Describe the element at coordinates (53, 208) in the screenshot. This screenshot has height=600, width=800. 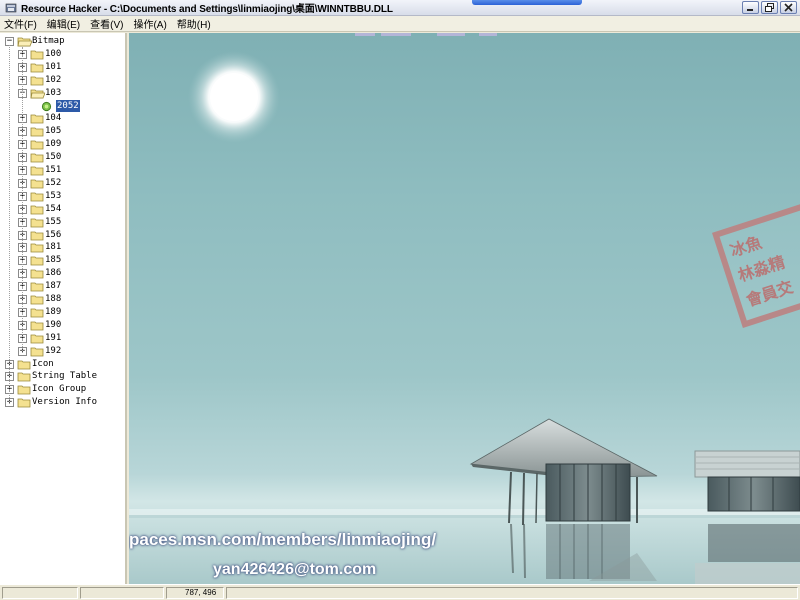
I see `tree-node-label: 154` at that location.